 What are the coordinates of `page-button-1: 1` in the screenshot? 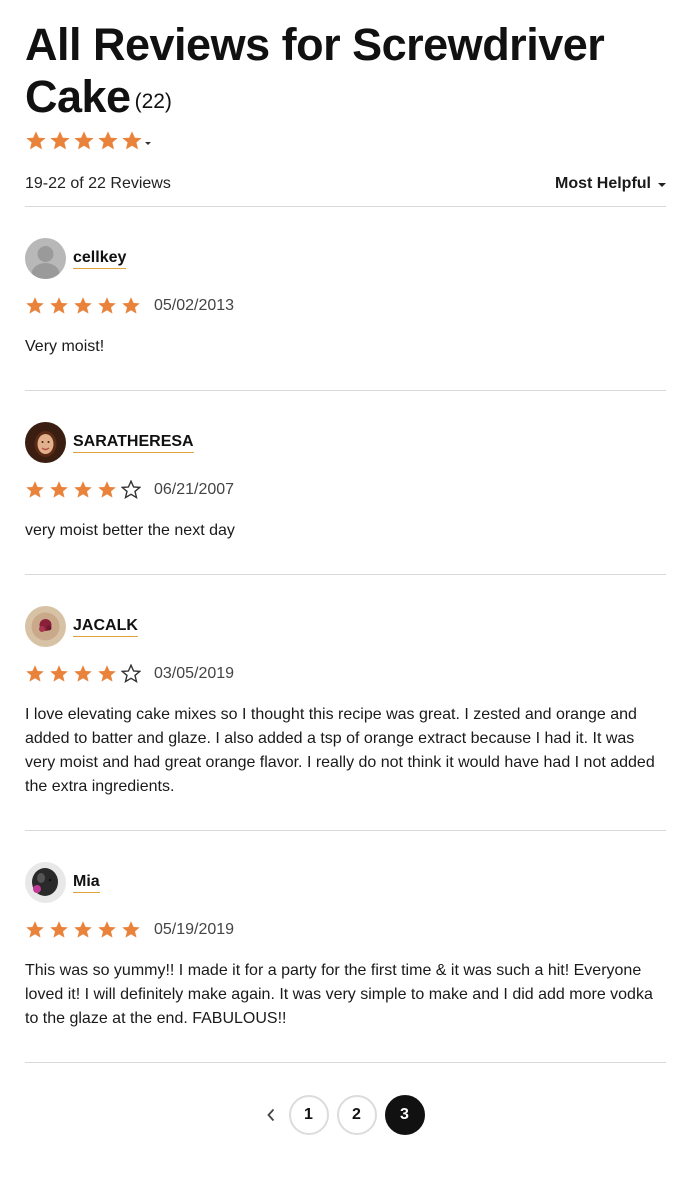 It's located at (308, 1115).